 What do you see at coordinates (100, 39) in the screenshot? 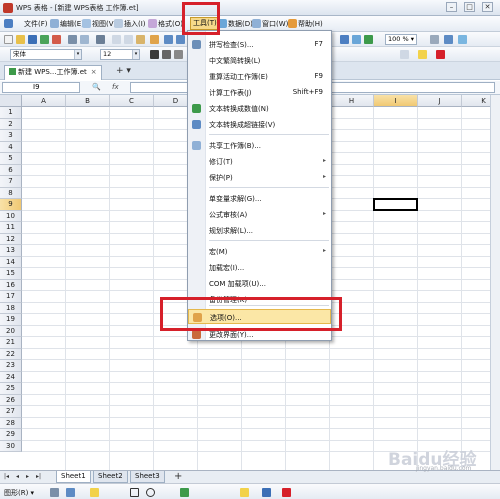
I see `spellcheck-icon` at bounding box center [100, 39].